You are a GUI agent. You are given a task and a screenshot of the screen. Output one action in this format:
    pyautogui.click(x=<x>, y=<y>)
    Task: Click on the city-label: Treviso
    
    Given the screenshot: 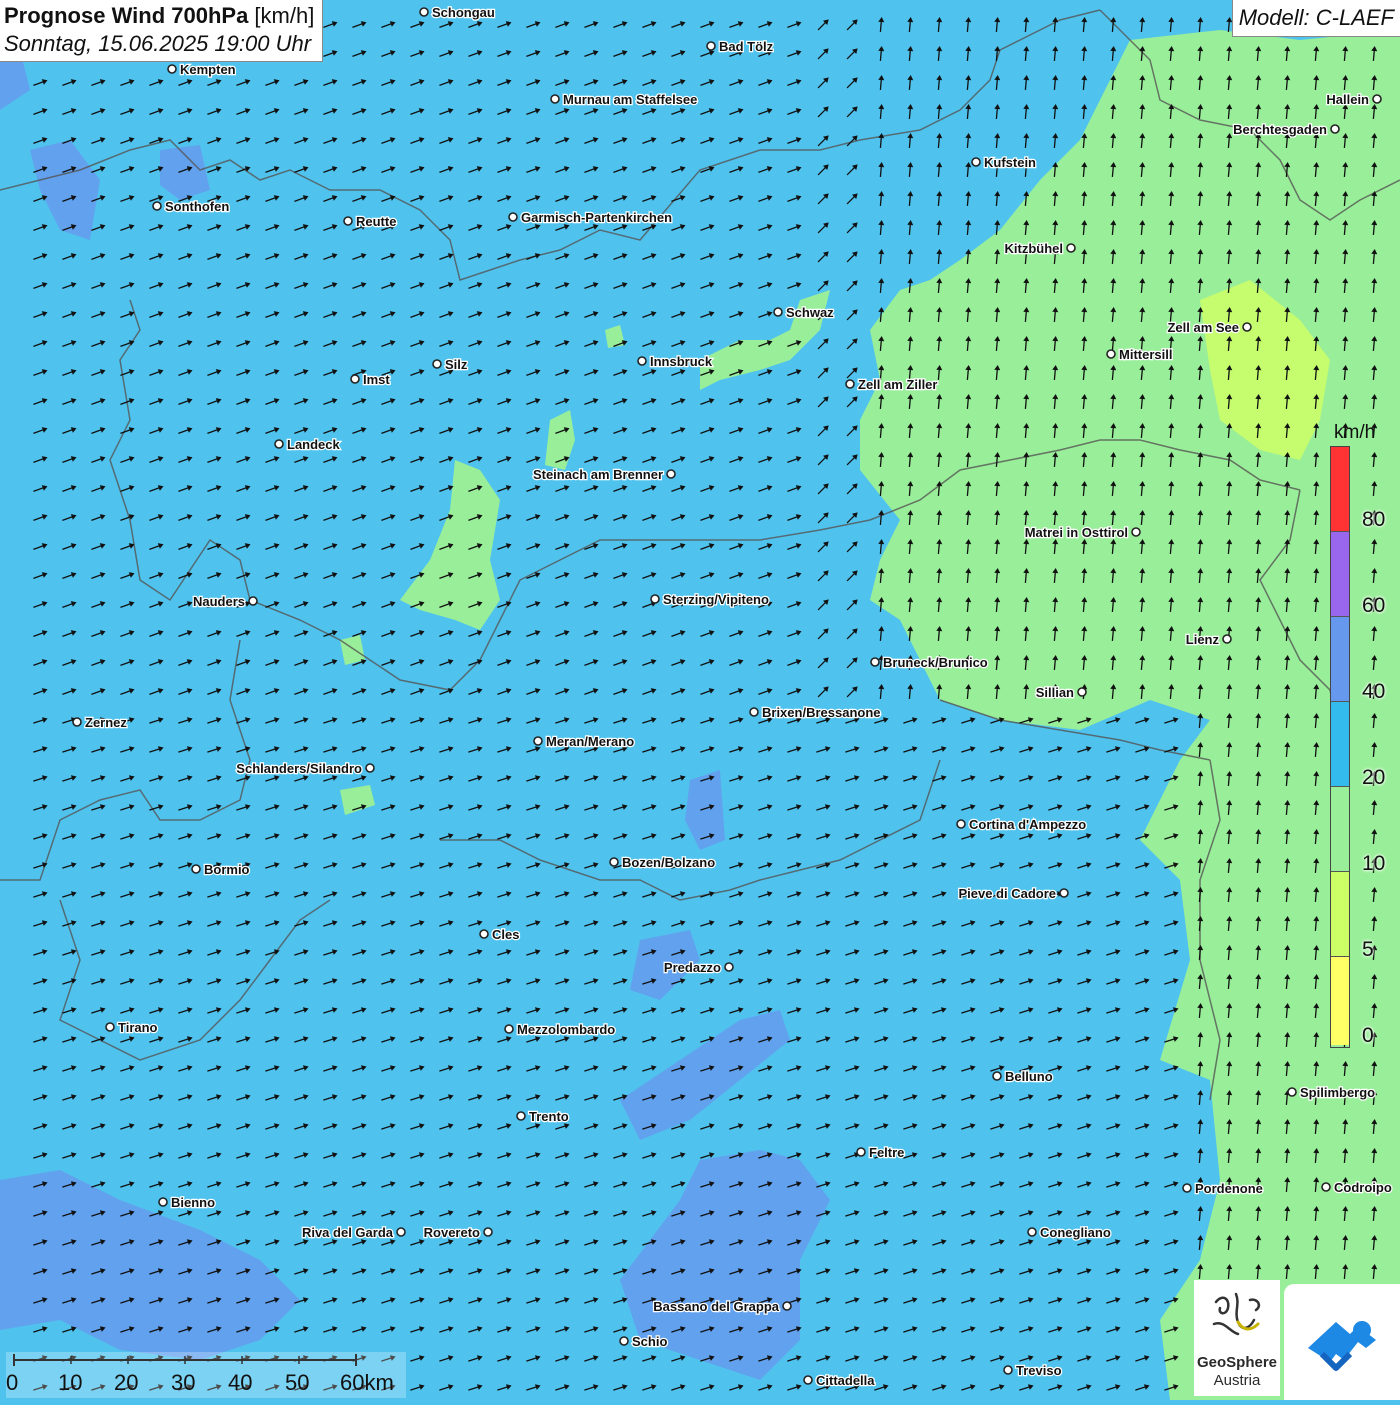 What is the action you would take?
    pyautogui.click(x=1039, y=1370)
    